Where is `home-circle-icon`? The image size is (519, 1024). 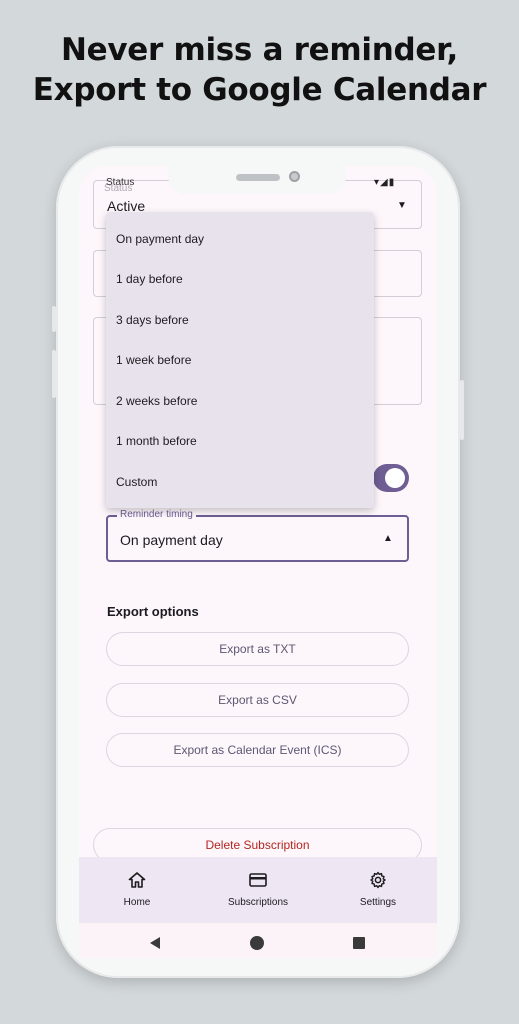 home-circle-icon is located at coordinates (257, 943).